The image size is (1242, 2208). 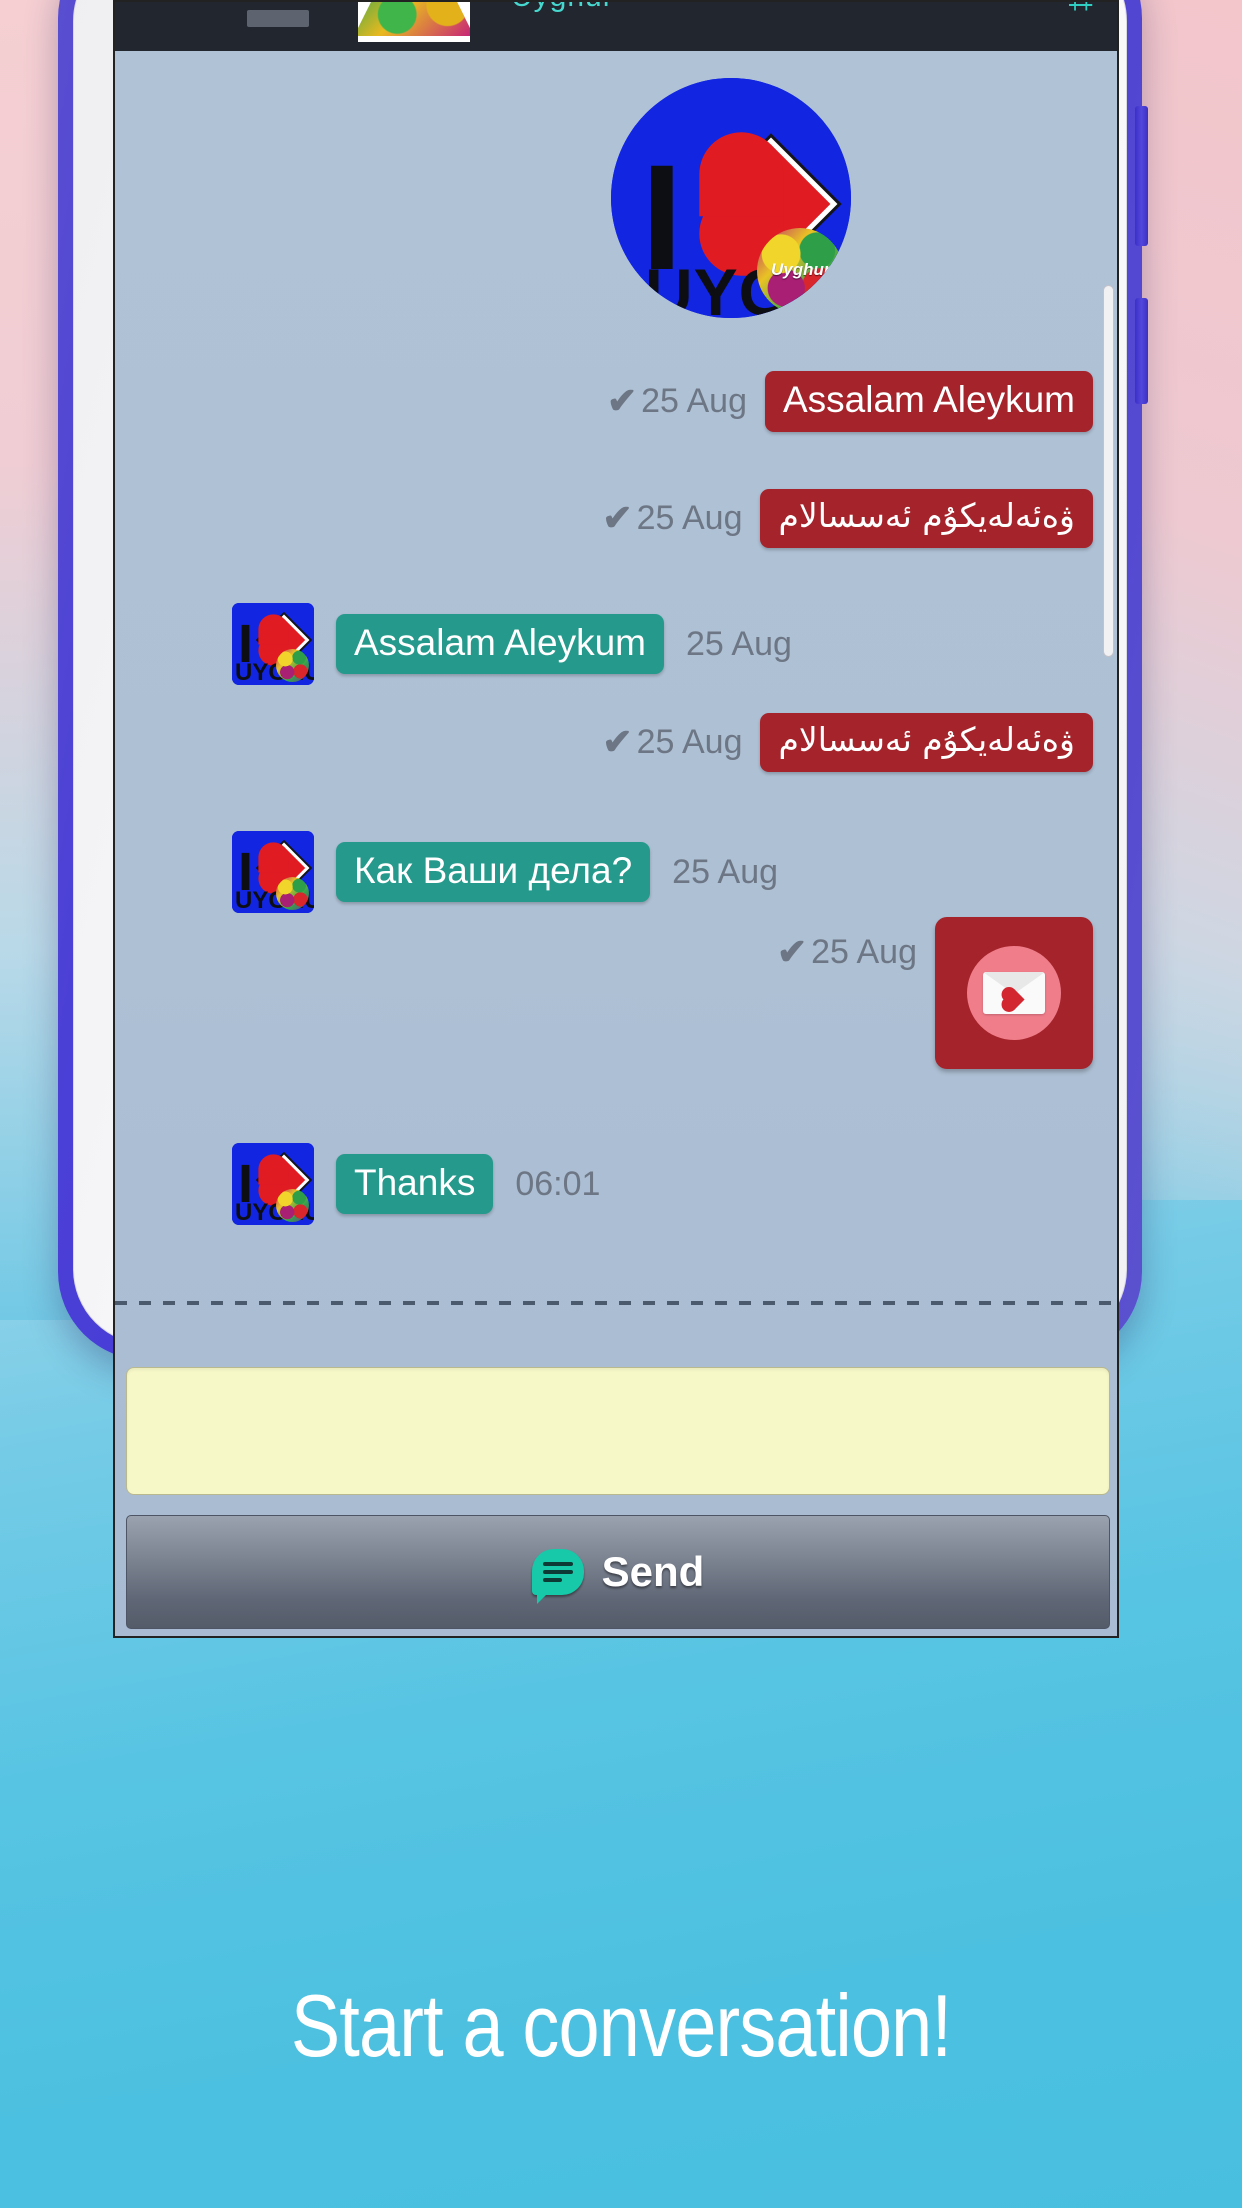 I want to click on volume-button, so click(x=1141, y=176).